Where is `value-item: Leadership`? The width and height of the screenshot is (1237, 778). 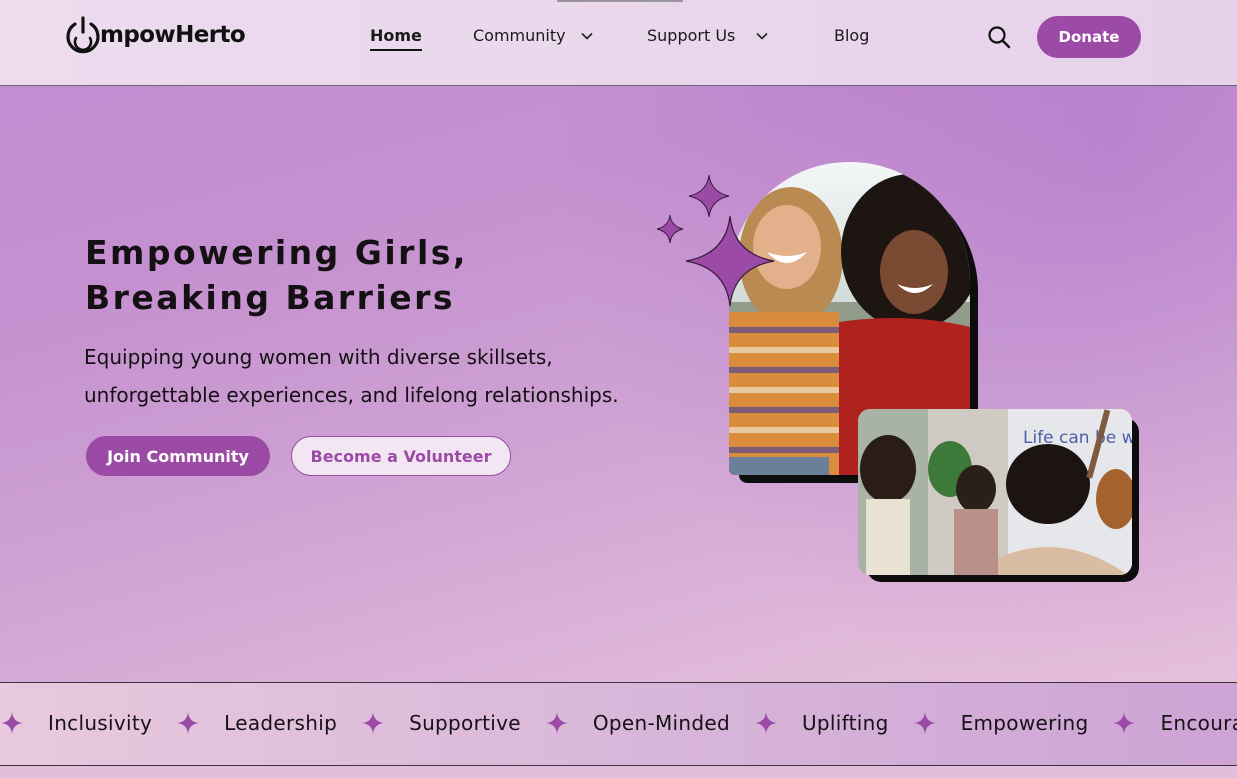 value-item: Leadership is located at coordinates (281, 723).